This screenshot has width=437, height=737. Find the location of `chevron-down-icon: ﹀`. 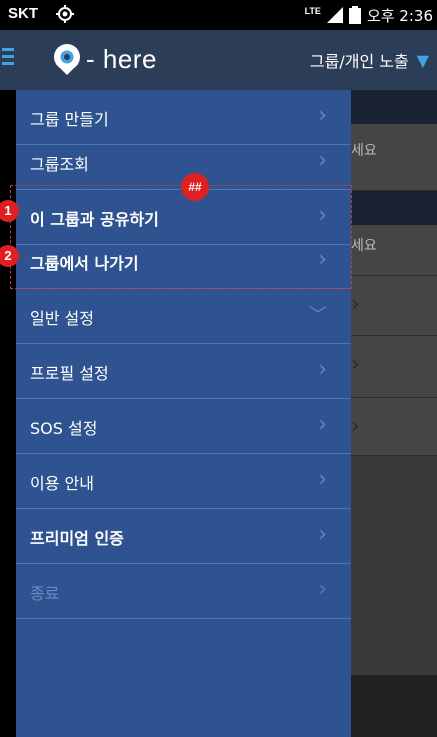

chevron-down-icon: ﹀ is located at coordinates (318, 315).